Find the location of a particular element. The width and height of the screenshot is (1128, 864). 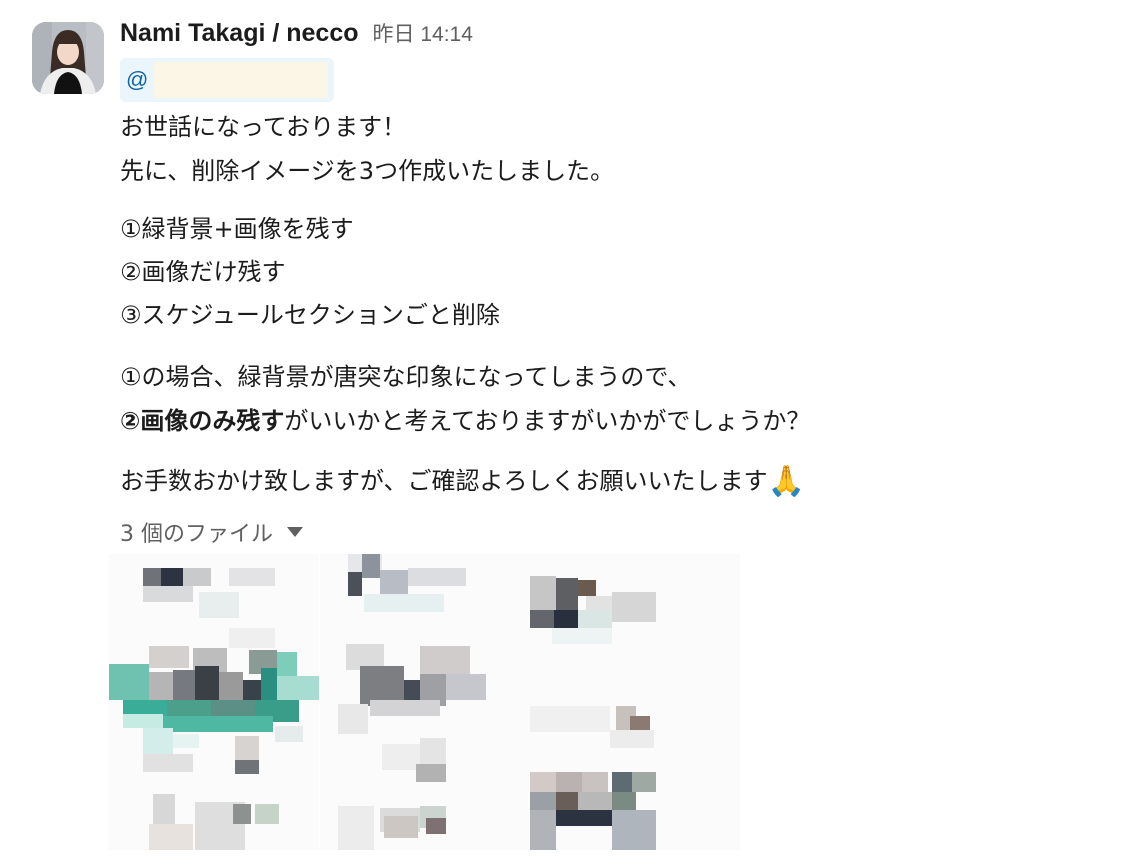

message-header: Nami Takagi / necco 昨日 14:14 is located at coordinates (296, 38).